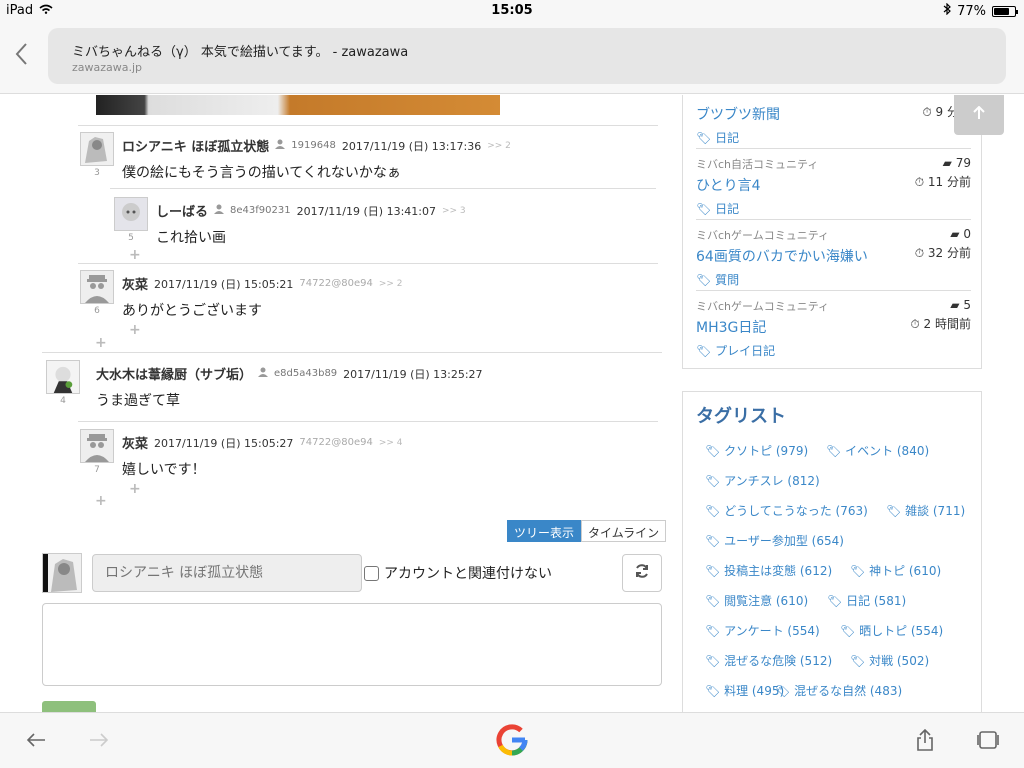 The height and width of the screenshot is (768, 1024). I want to click on trending-tag: 🏷 質問, so click(833, 279).